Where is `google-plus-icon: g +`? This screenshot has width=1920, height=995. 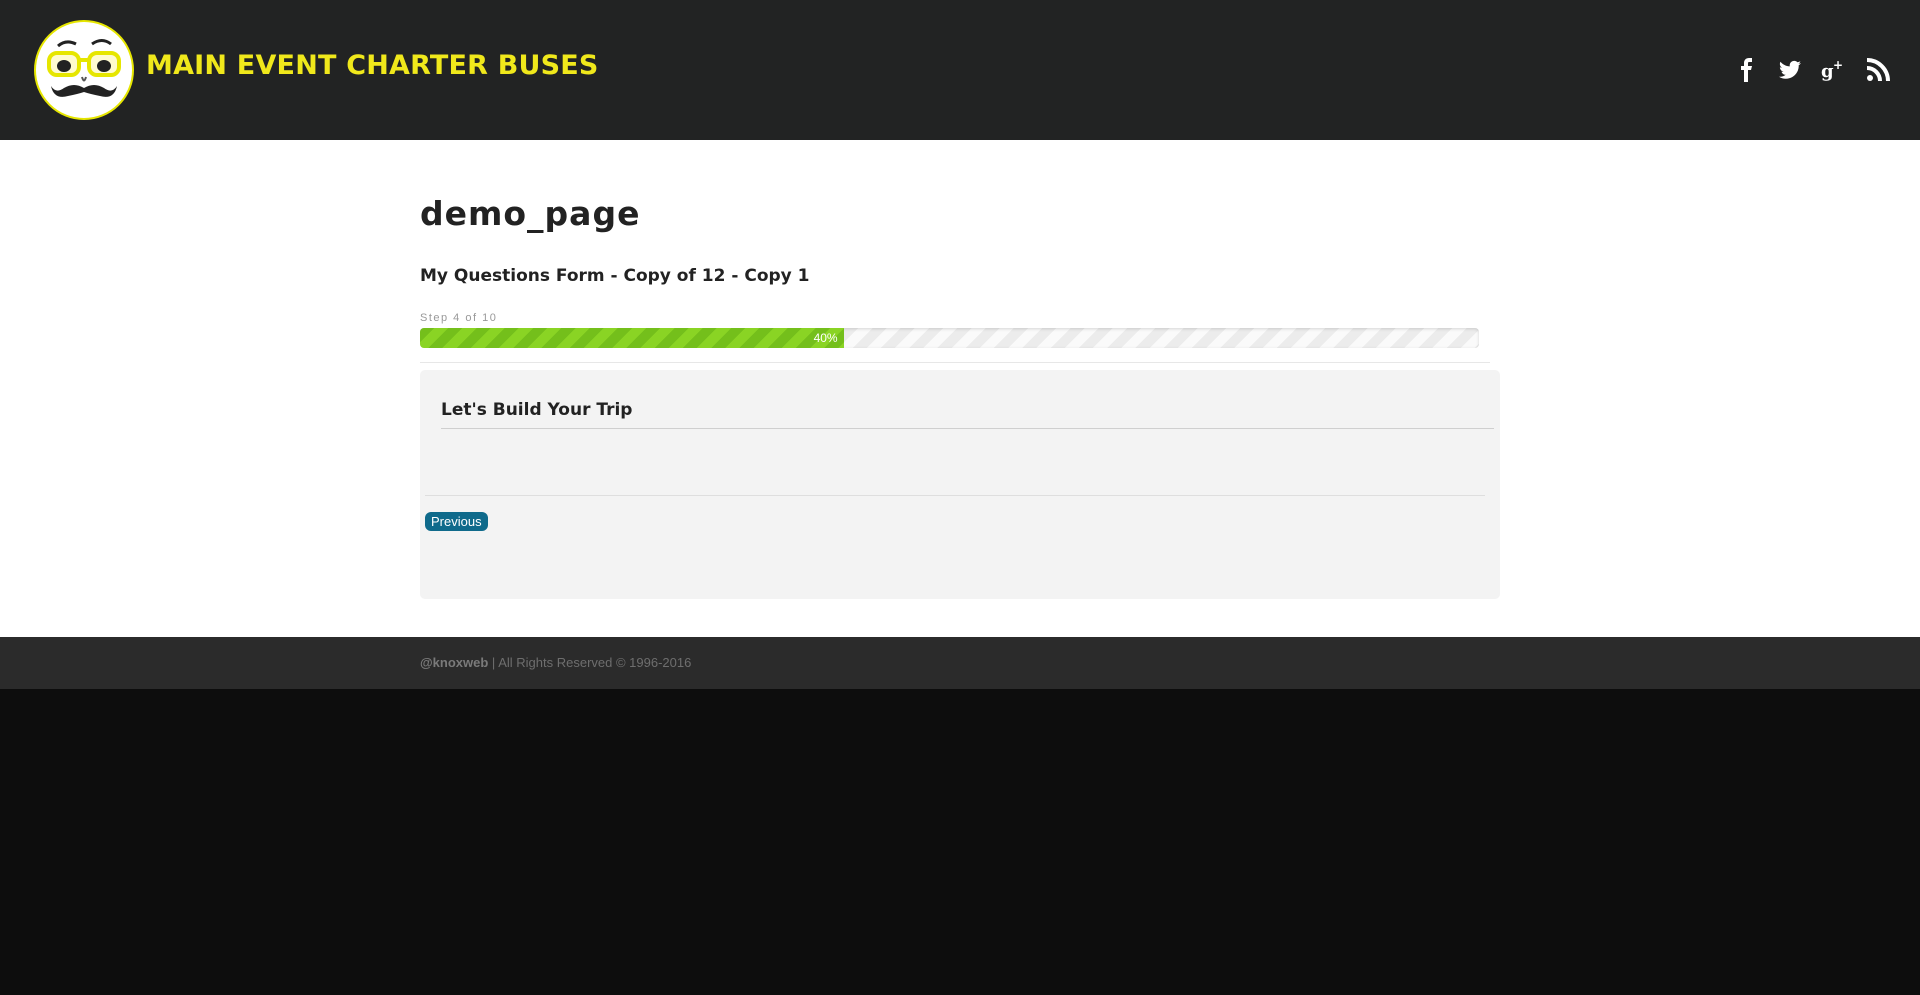 google-plus-icon: g + is located at coordinates (1833, 70).